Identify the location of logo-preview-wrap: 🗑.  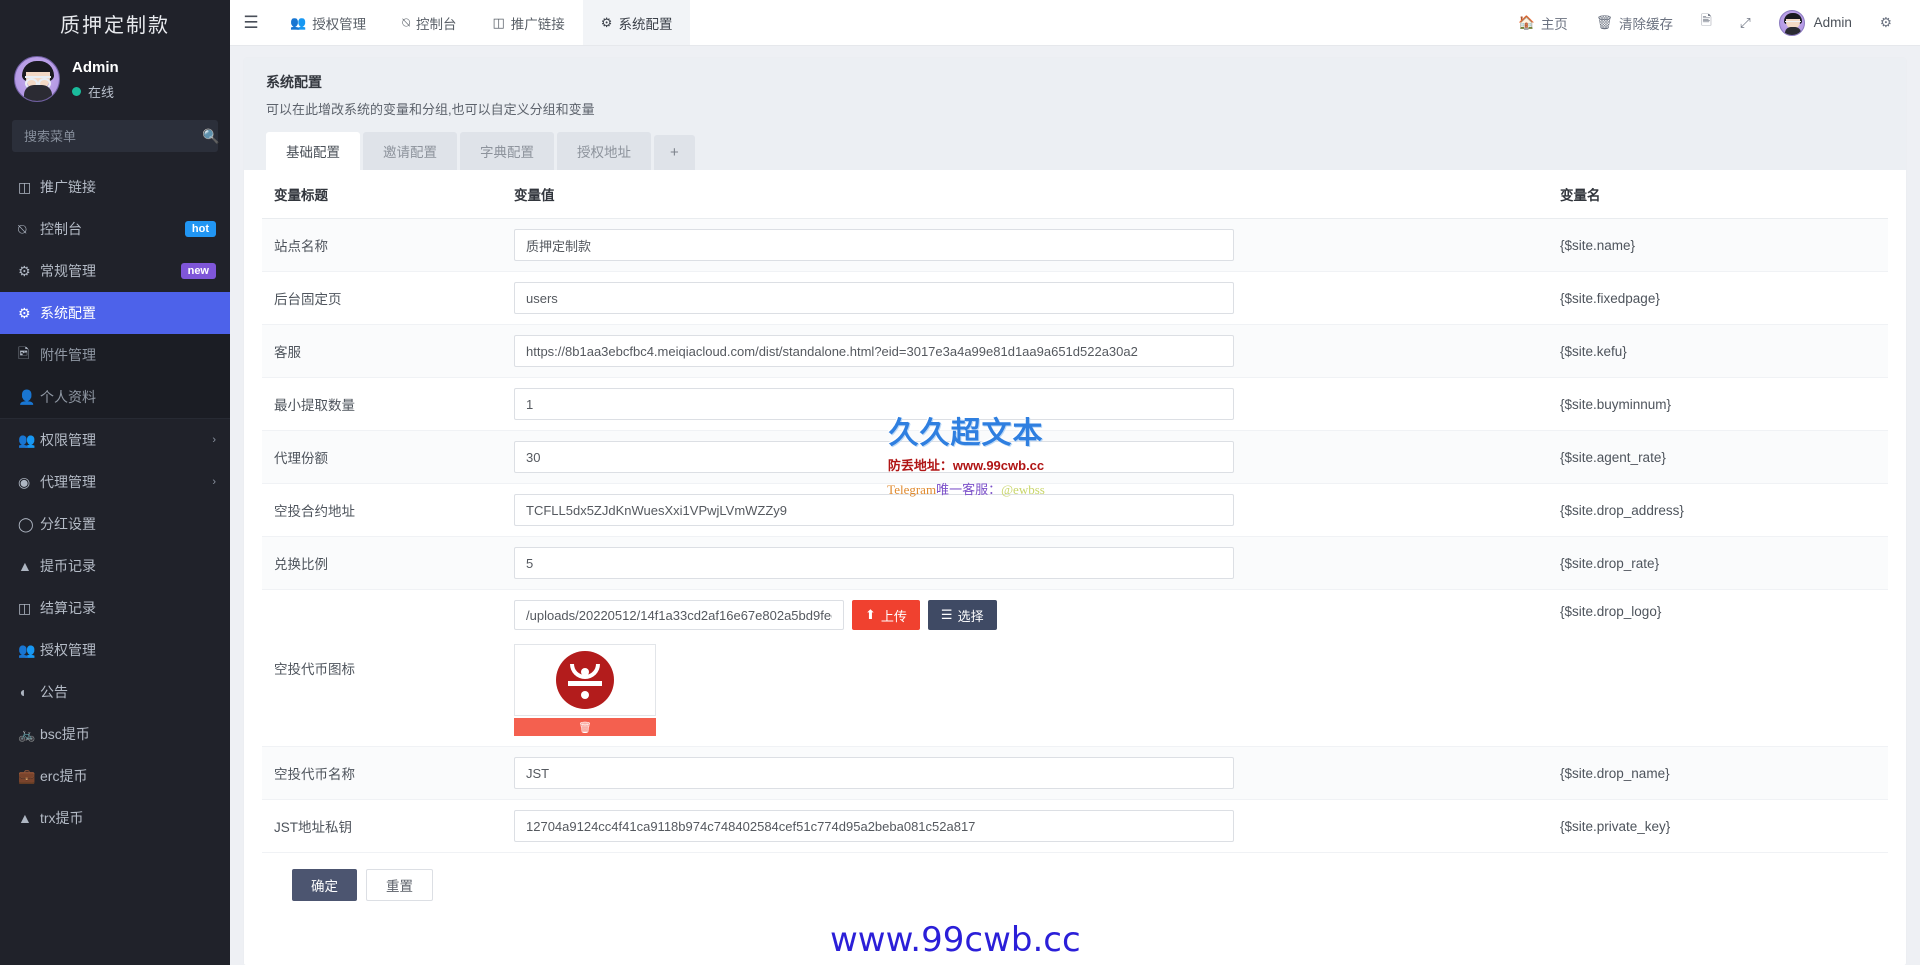
(585, 690).